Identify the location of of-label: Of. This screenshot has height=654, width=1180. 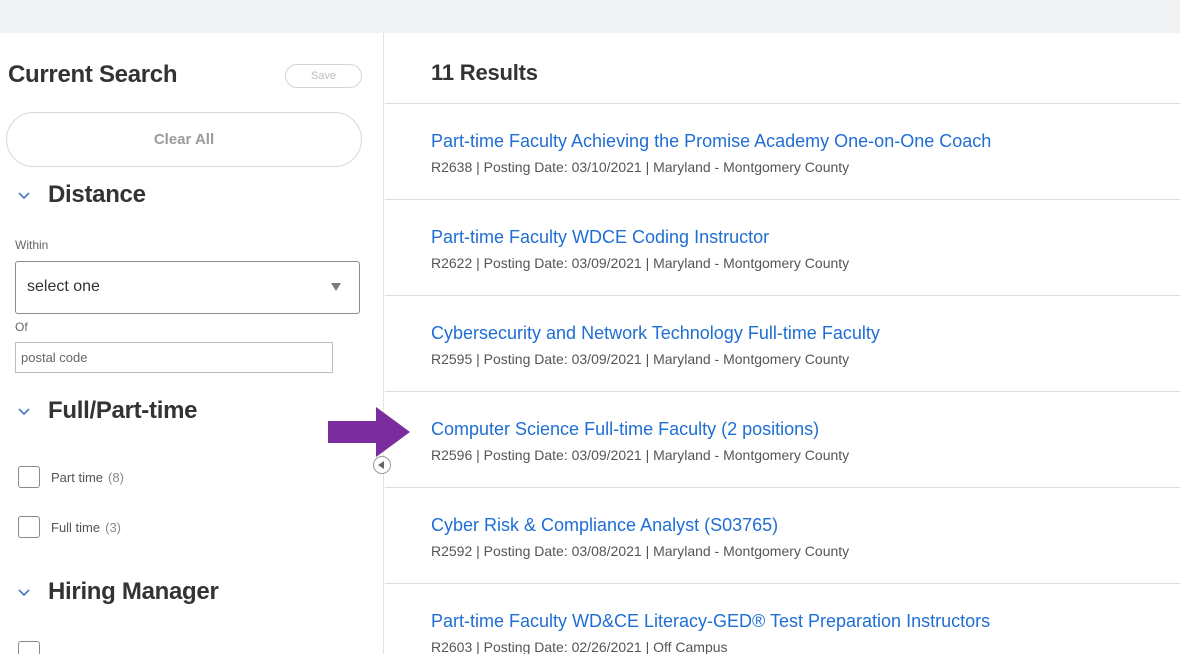
(21, 327).